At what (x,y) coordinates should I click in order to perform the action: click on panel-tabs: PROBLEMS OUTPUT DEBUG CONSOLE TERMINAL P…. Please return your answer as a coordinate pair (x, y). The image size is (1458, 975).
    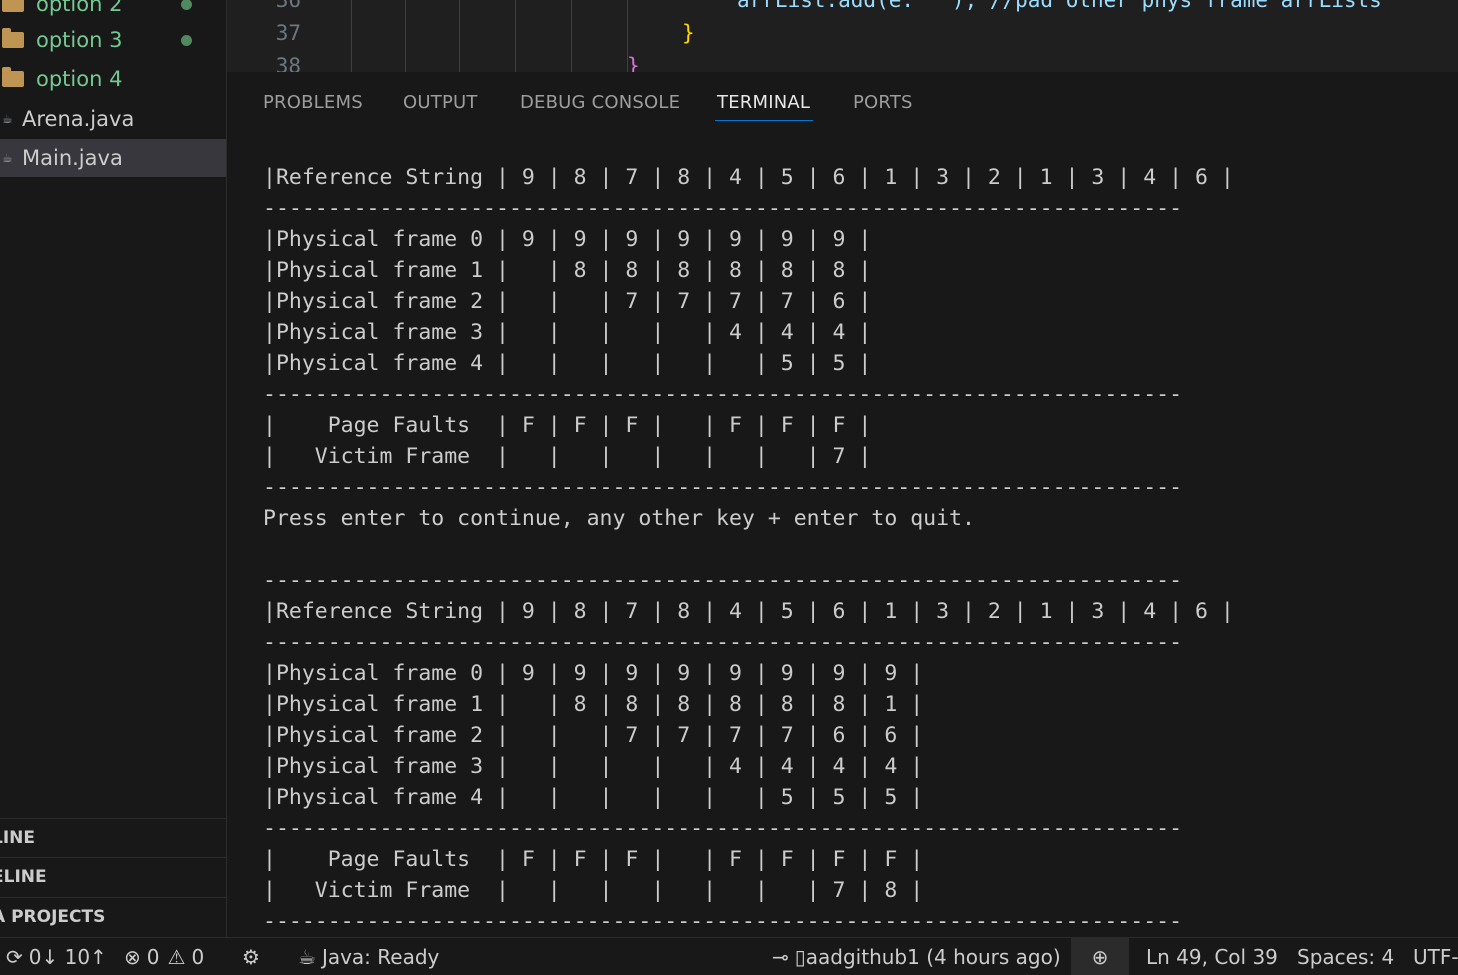
    Looking at the image, I should click on (842, 103).